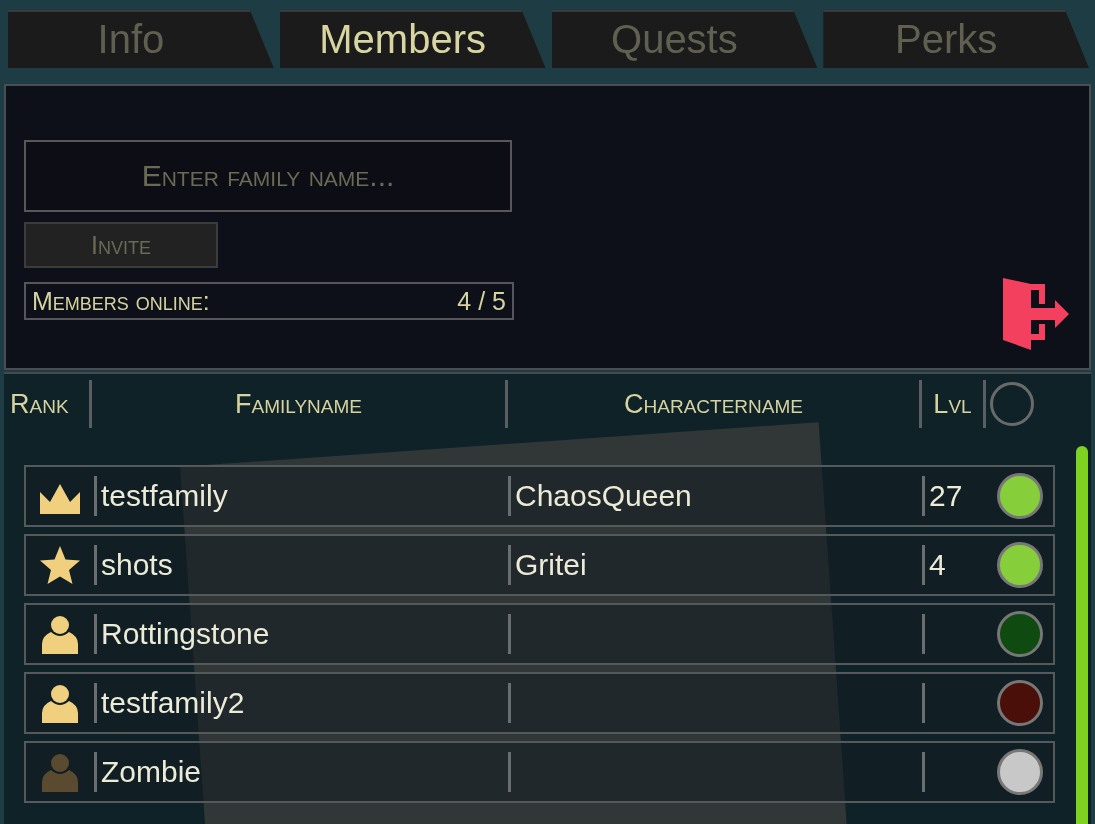  Describe the element at coordinates (539, 634) in the screenshot. I see `member-row: Rottingstone` at that location.